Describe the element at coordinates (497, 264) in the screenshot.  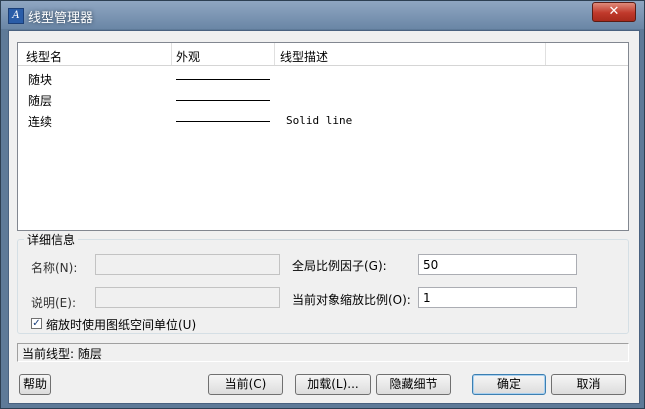
I see `global-scale-input: 50` at that location.